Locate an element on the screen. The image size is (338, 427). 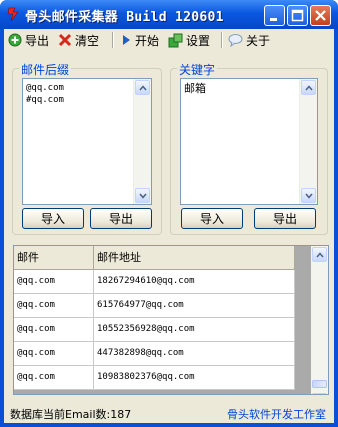
minimize-icon is located at coordinates (273, 19).